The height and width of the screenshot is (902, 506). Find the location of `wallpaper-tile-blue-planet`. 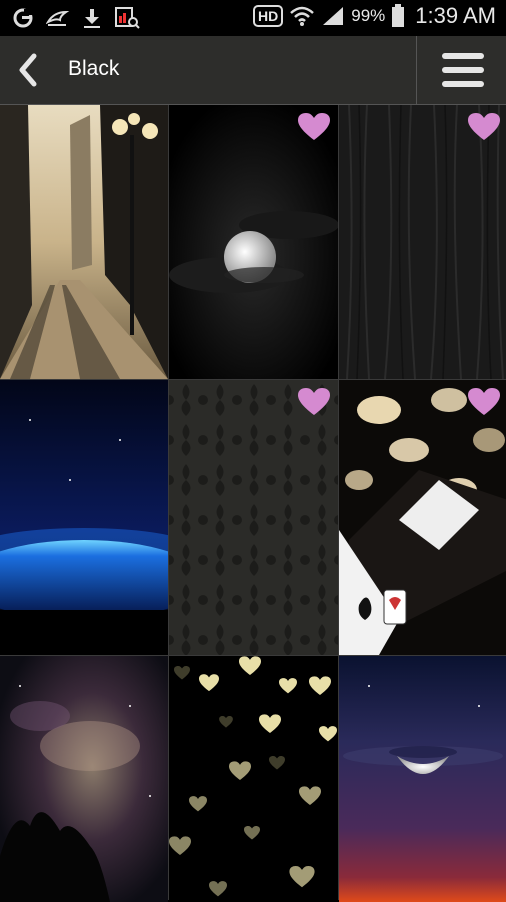

wallpaper-tile-blue-planet is located at coordinates (84, 517).